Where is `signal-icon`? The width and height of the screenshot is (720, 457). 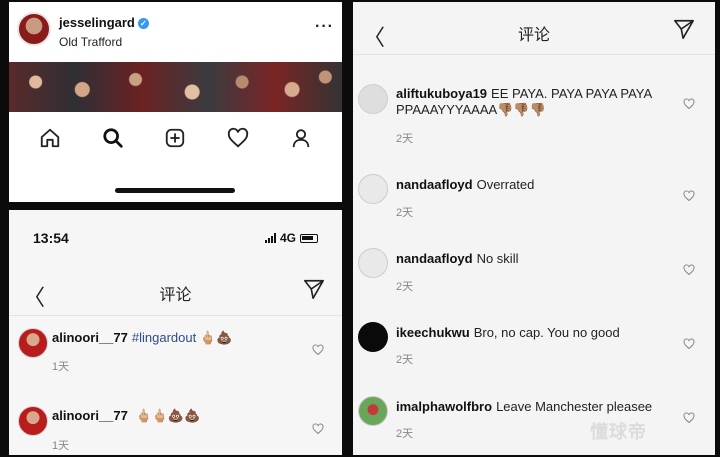 signal-icon is located at coordinates (270, 238).